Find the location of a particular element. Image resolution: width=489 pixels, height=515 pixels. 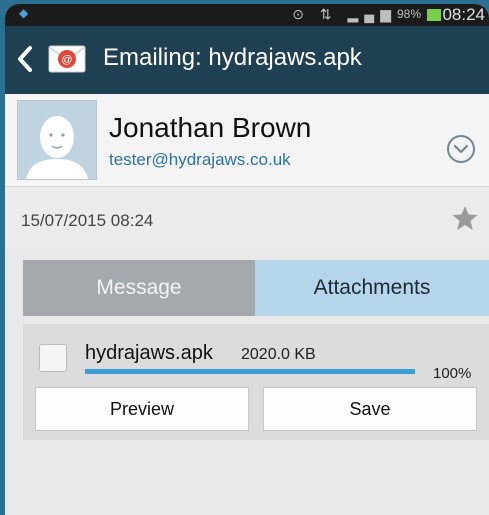

message-date: 15/07/2015 08:24 is located at coordinates (87, 220).